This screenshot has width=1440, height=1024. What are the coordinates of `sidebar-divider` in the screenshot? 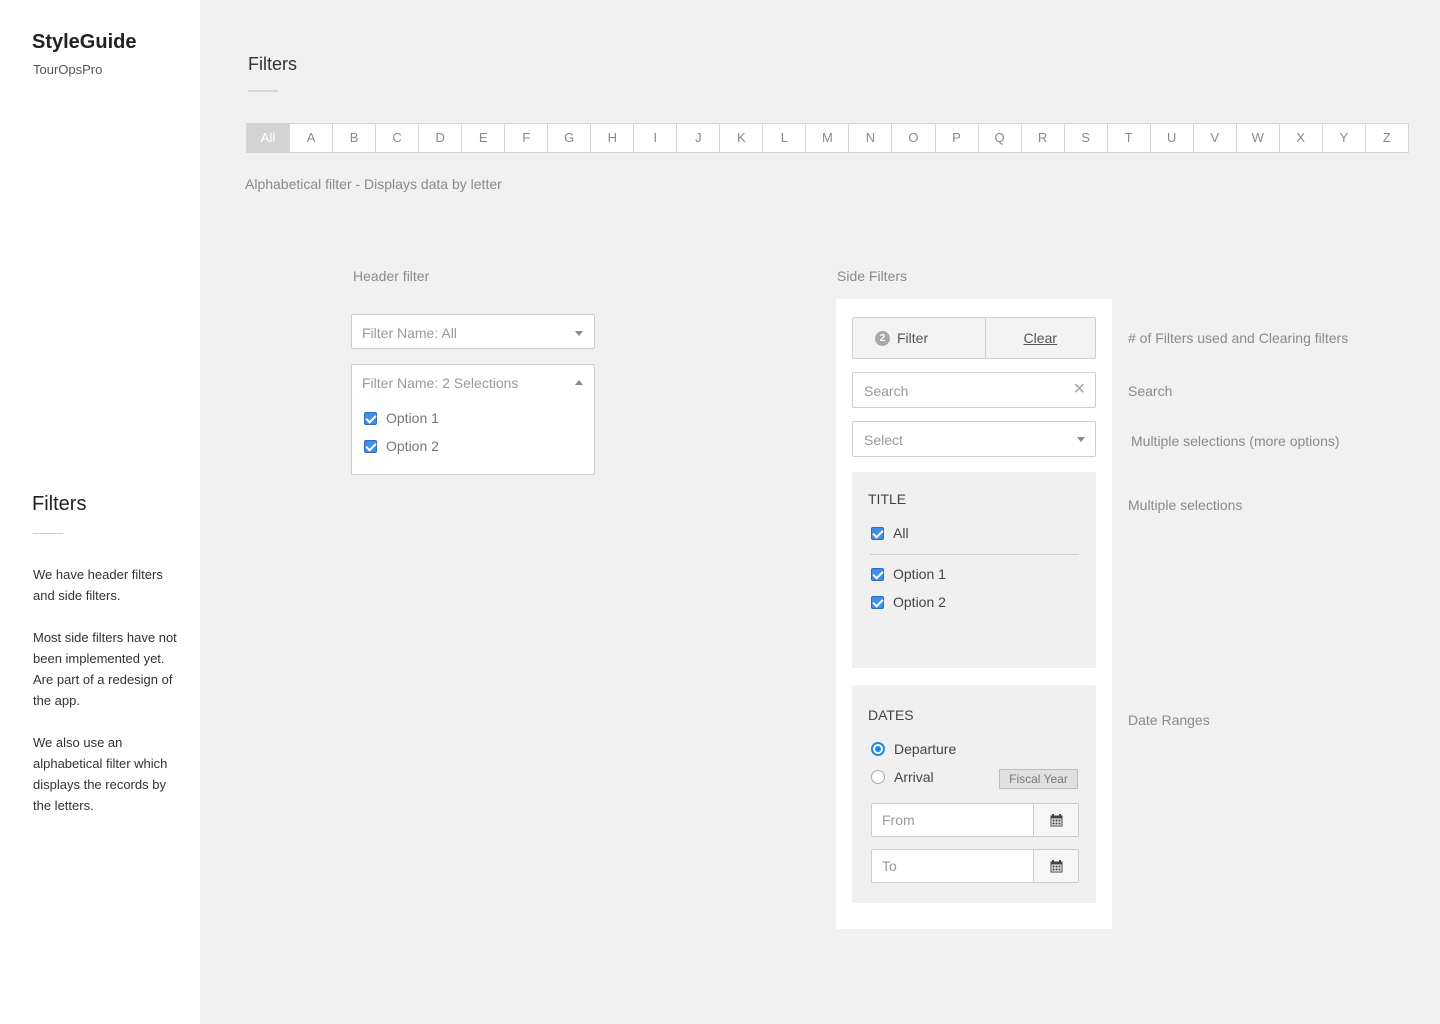 It's located at (48, 533).